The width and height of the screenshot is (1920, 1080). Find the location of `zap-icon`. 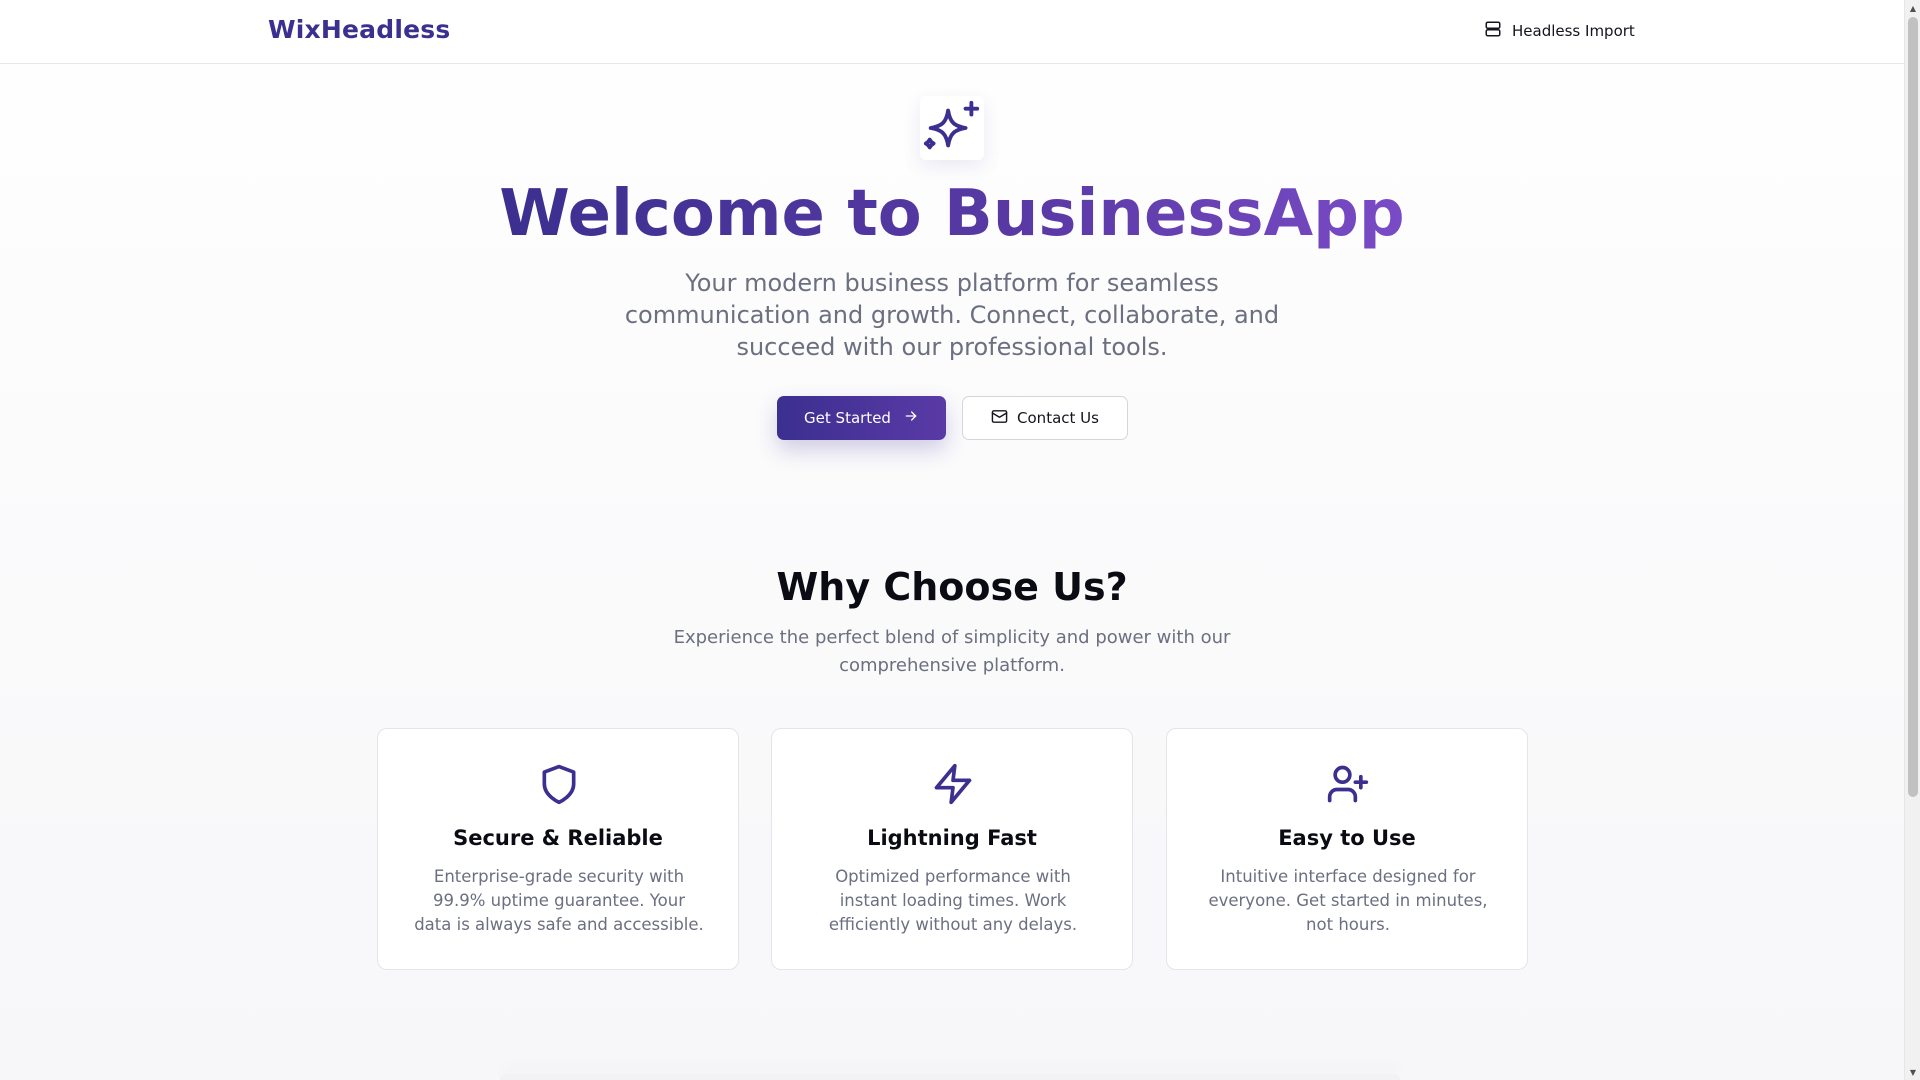

zap-icon is located at coordinates (953, 784).